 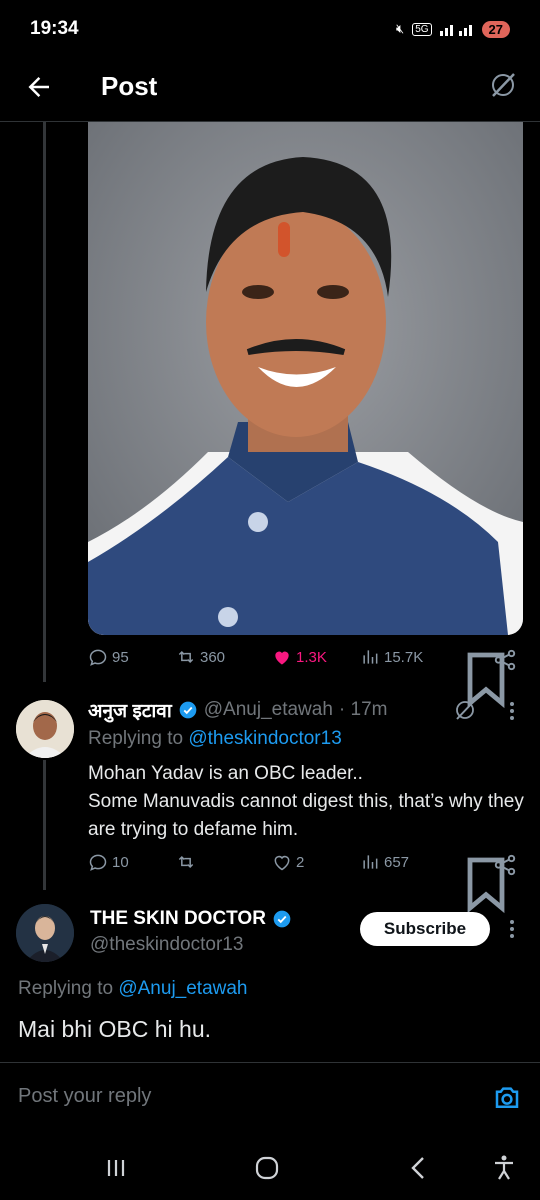 I want to click on reply-action: 10, so click(x=108, y=862).